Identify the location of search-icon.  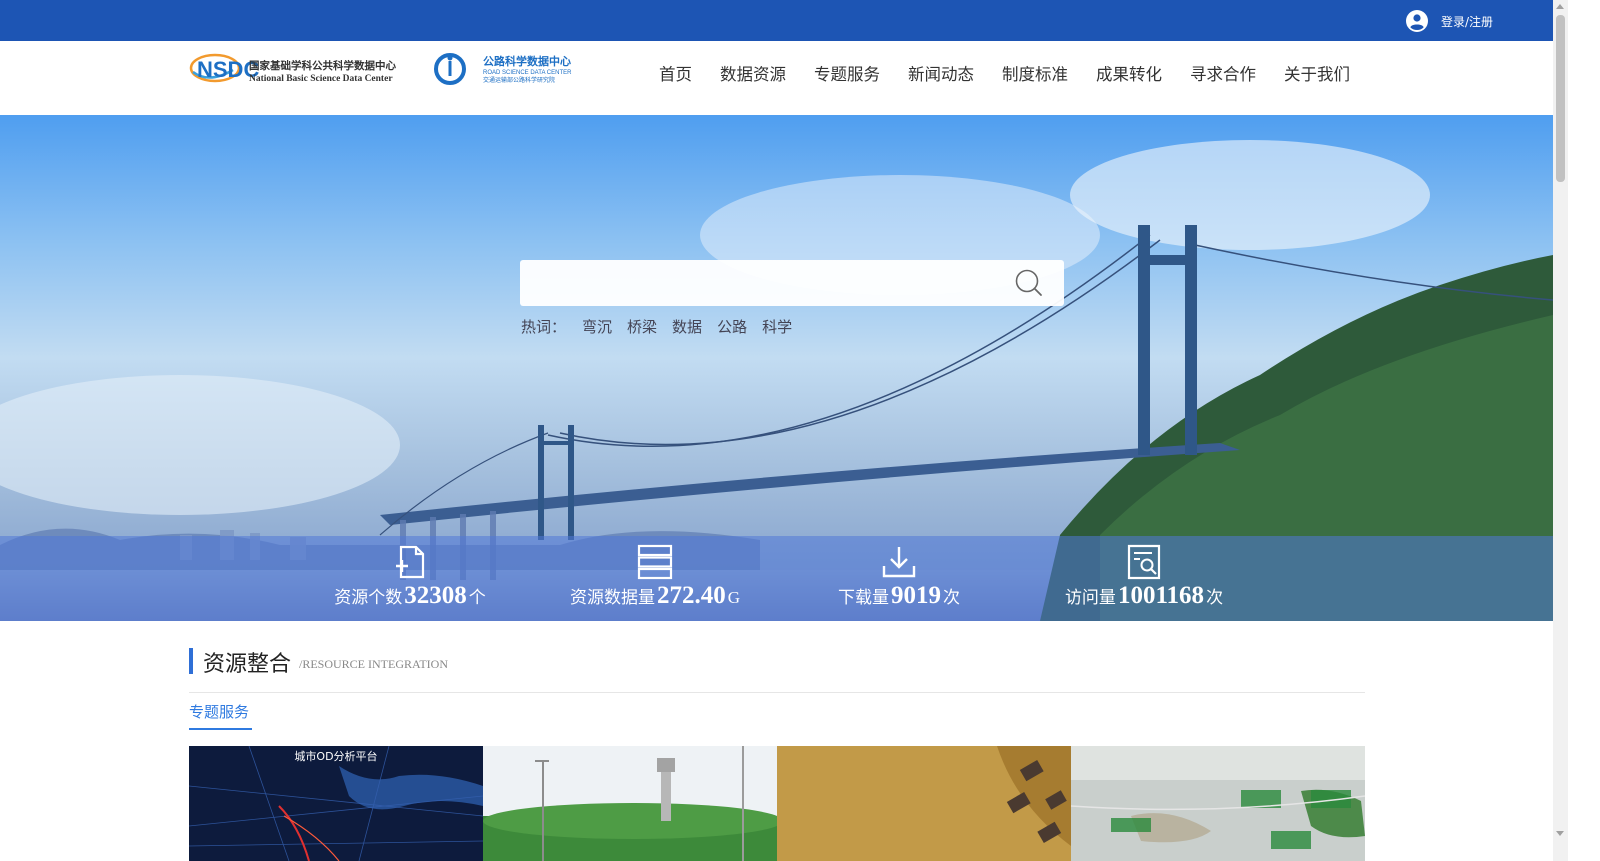
(1029, 283).